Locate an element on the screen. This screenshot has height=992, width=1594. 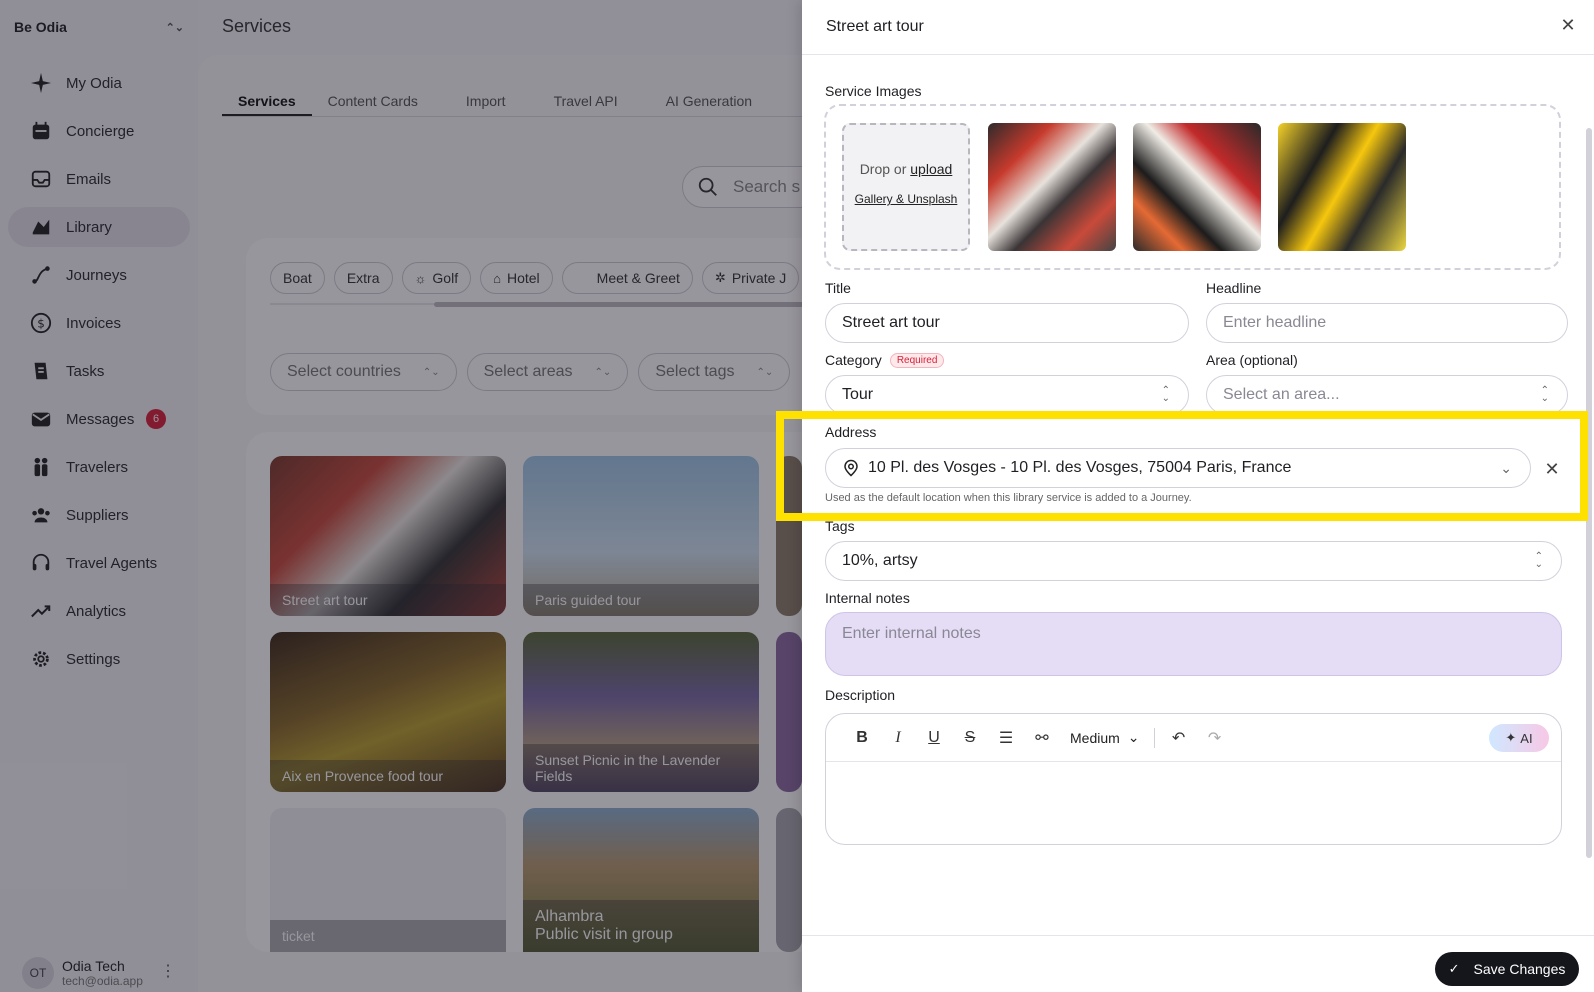
internal-notes-label: Internal notes is located at coordinates (867, 598).